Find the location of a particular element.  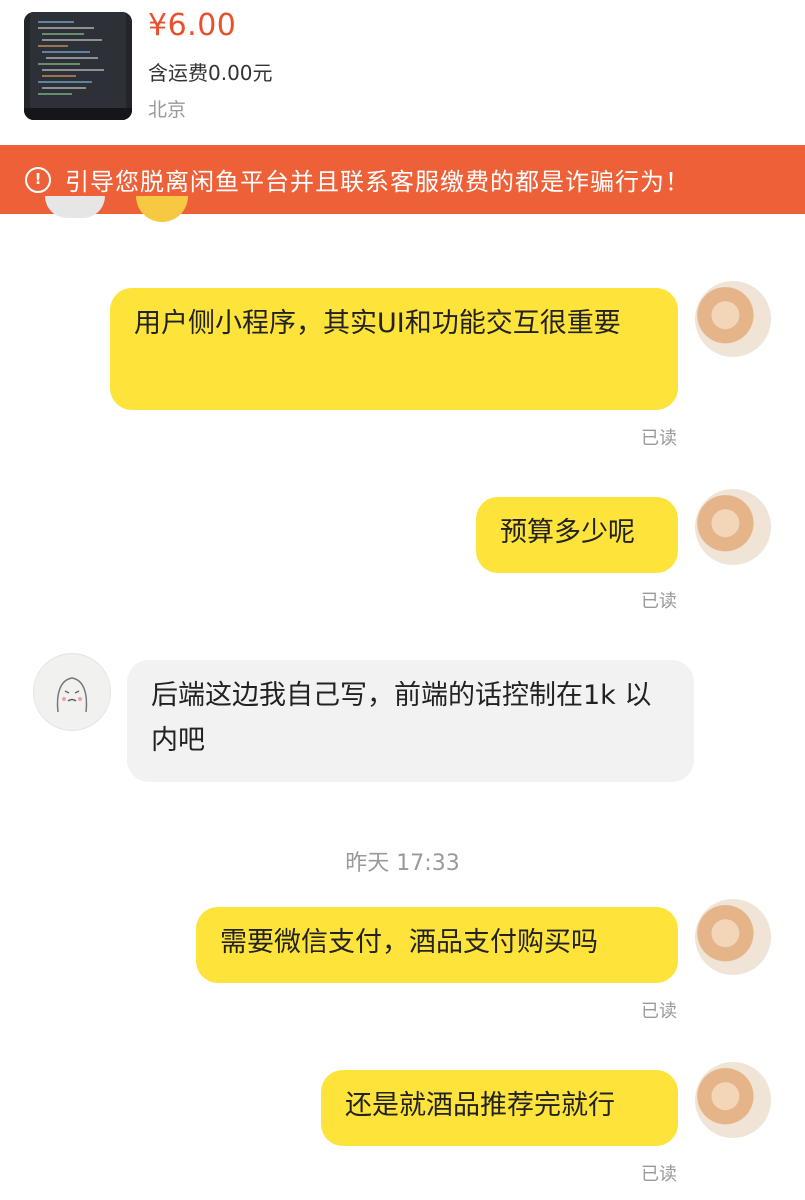

product-price: ¥6.00 is located at coordinates (192, 25).